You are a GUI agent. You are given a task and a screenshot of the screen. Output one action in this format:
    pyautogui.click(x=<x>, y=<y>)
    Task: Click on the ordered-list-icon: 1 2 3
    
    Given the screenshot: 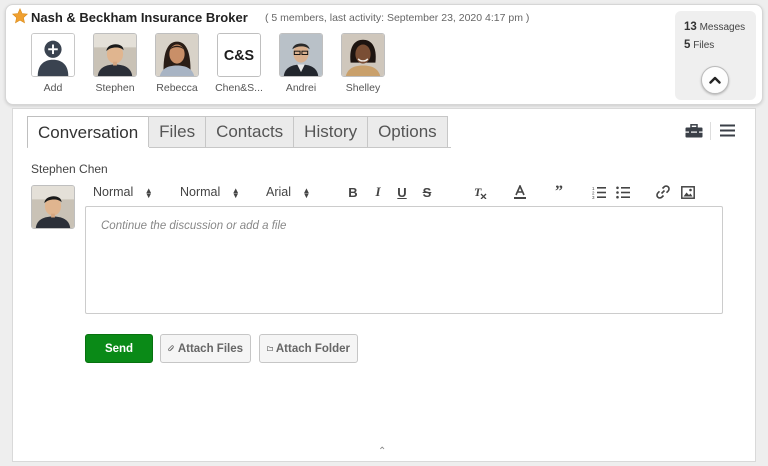 What is the action you would take?
    pyautogui.click(x=599, y=192)
    